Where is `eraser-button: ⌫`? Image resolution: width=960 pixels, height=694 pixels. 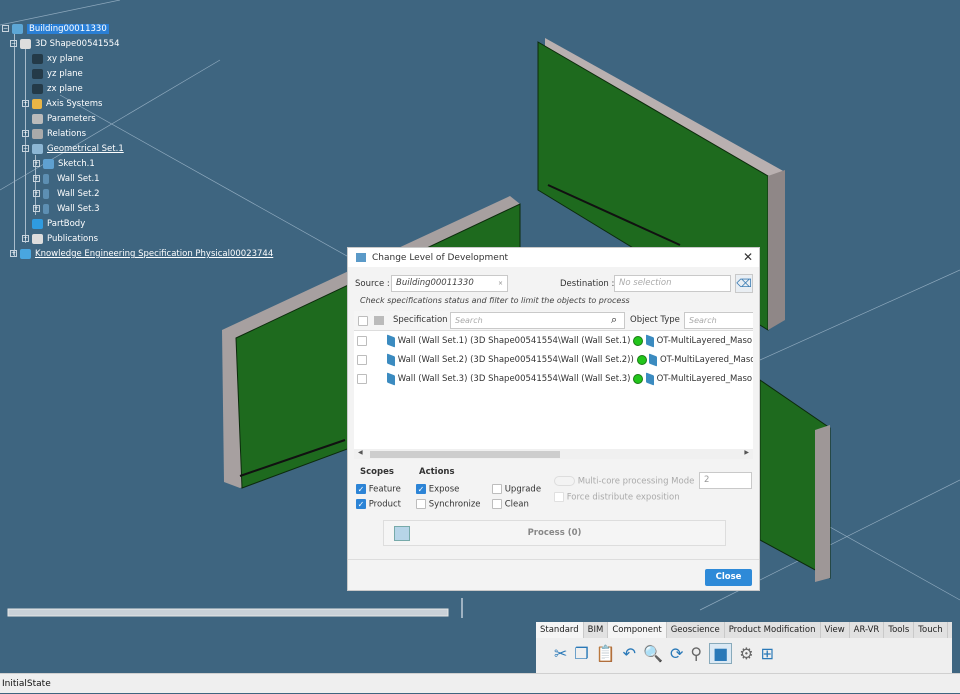 eraser-button: ⌫ is located at coordinates (744, 283).